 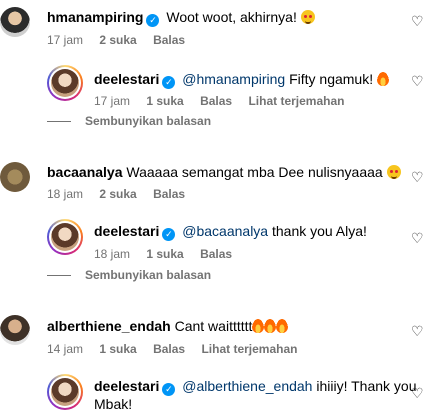 I want to click on comment-line: deelestari ✓ @hmanampiring Fifty ngamuk!, so click(x=241, y=79).